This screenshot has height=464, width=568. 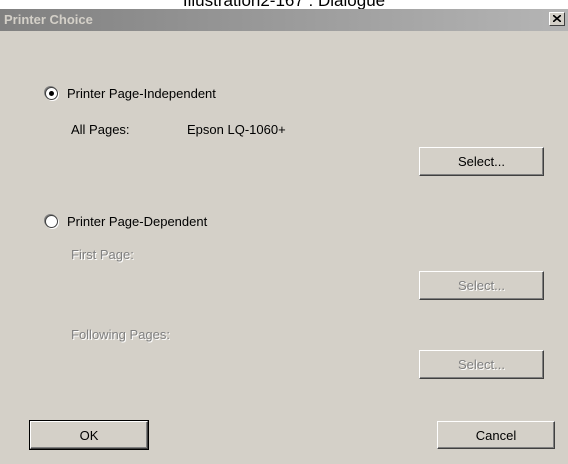 I want to click on following-pages-label: Following Pages:, so click(x=120, y=334).